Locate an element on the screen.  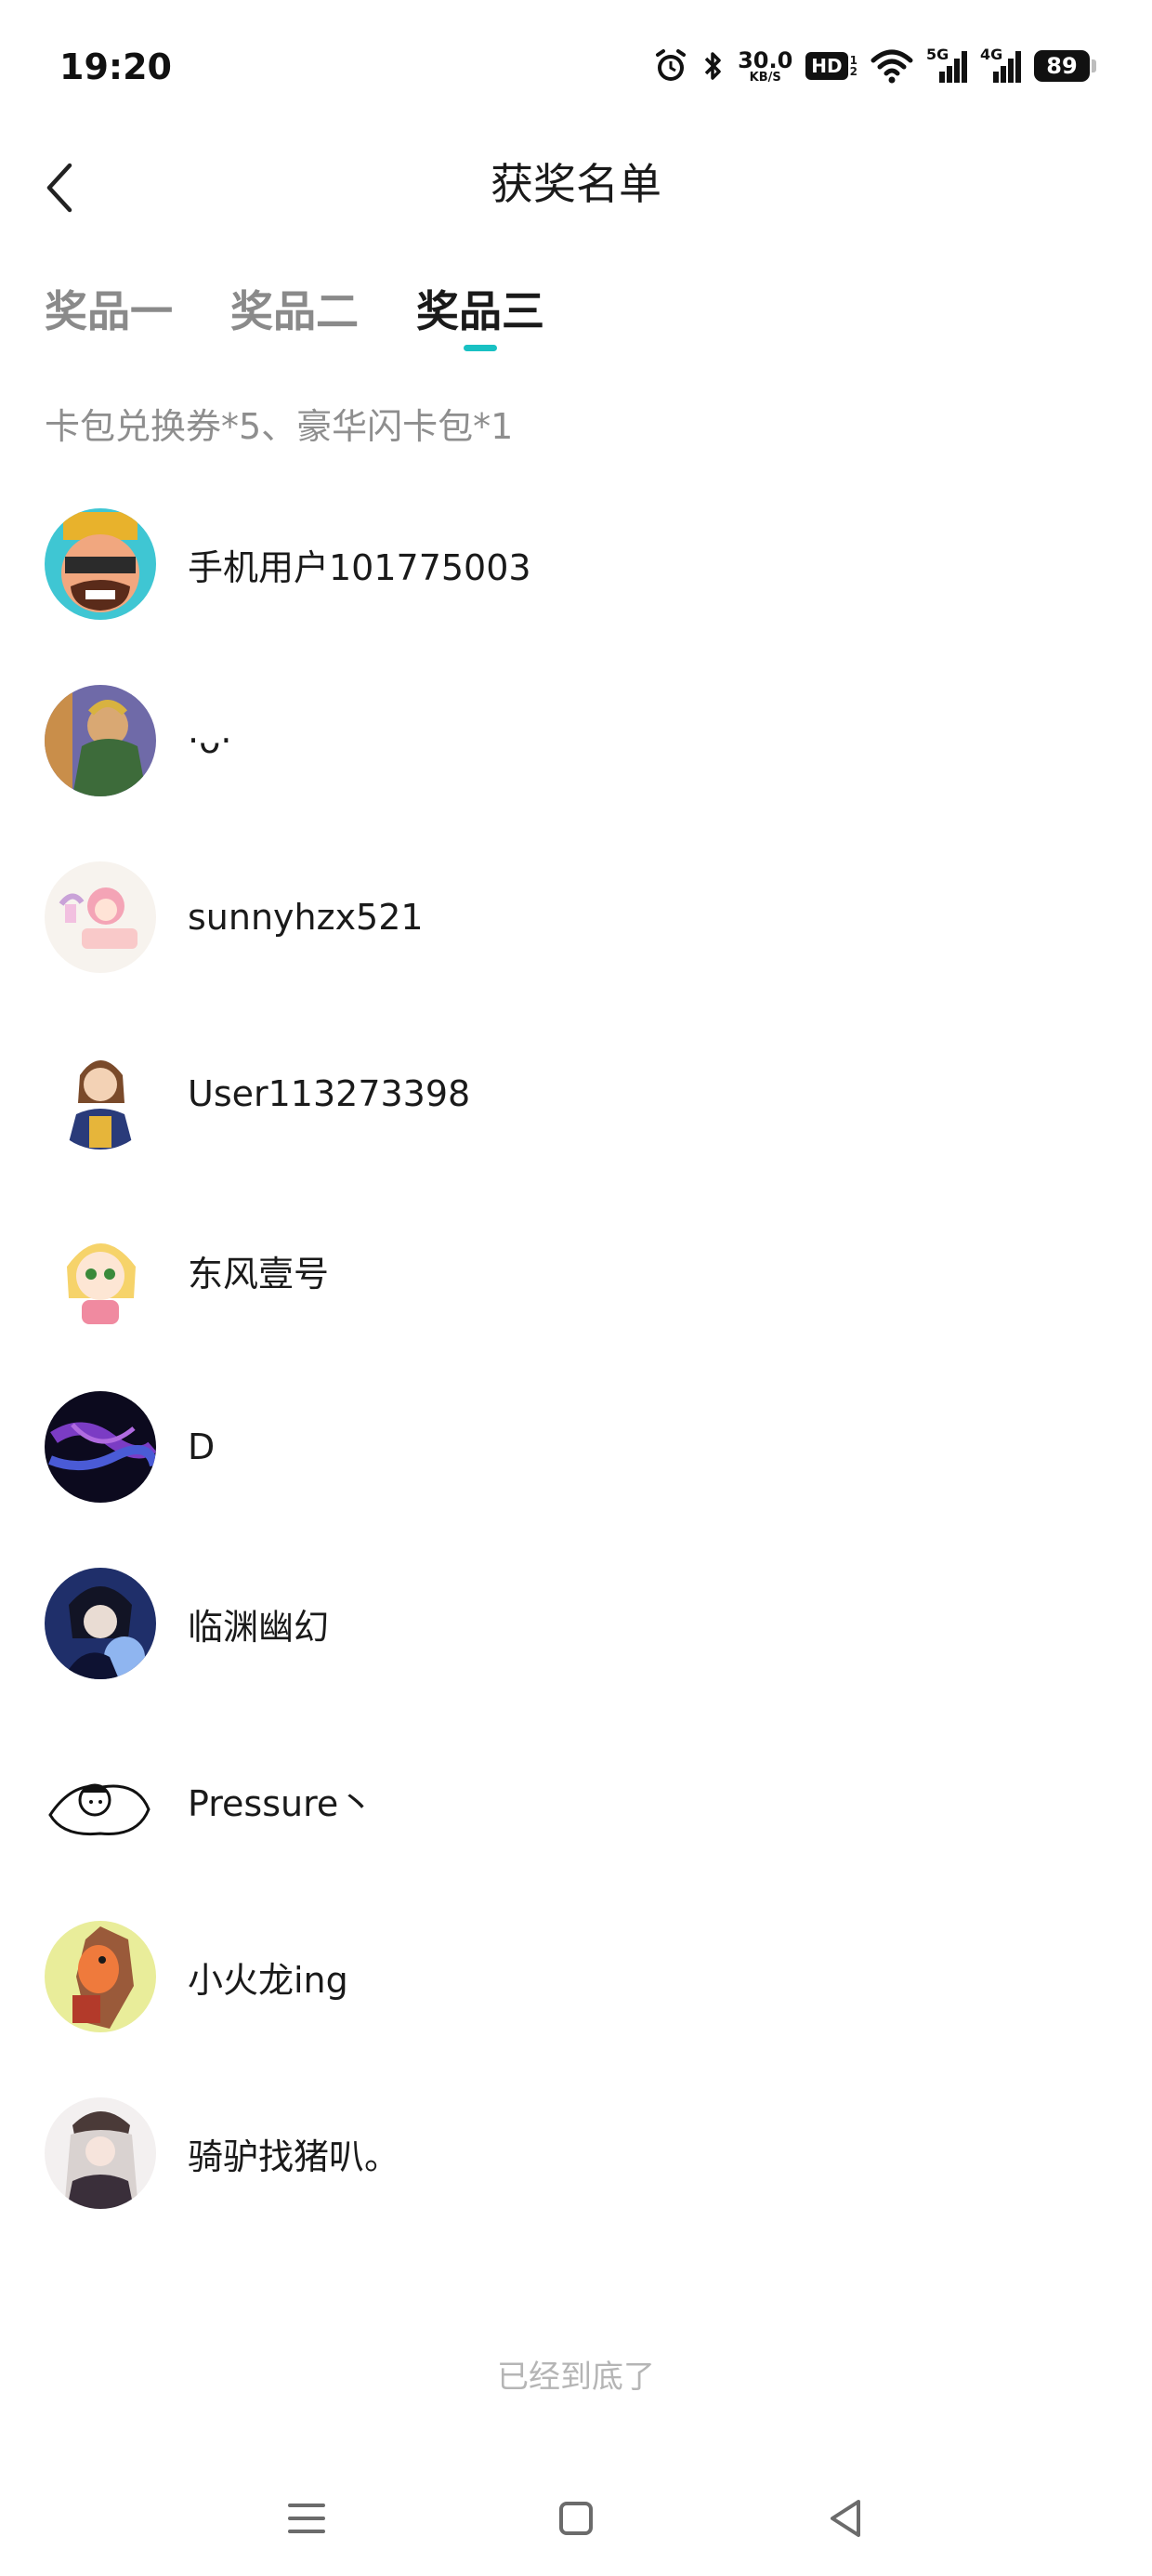
tab-label: 奖品二 is located at coordinates (294, 311).